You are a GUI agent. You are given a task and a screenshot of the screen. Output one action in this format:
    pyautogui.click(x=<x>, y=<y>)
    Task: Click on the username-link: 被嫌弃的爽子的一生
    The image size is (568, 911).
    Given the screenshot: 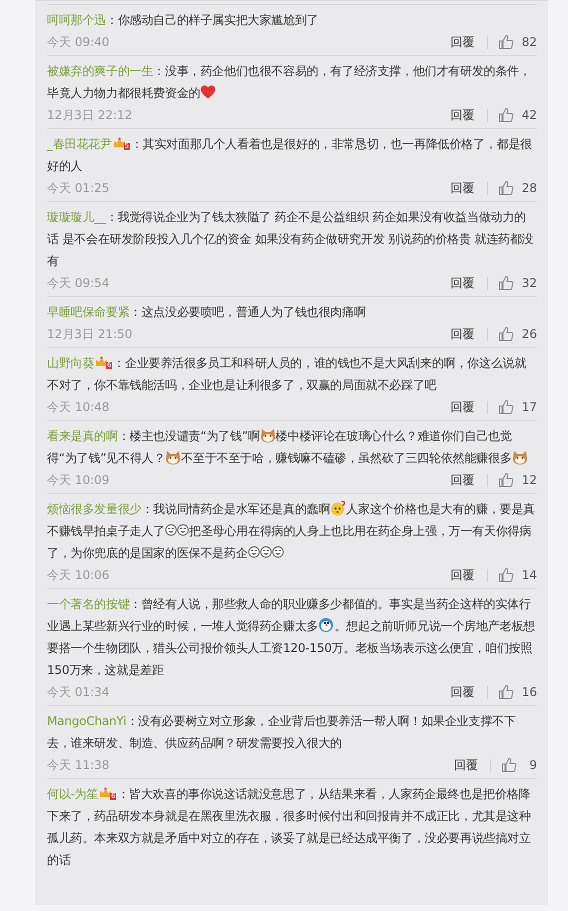 What is the action you would take?
    pyautogui.click(x=100, y=71)
    